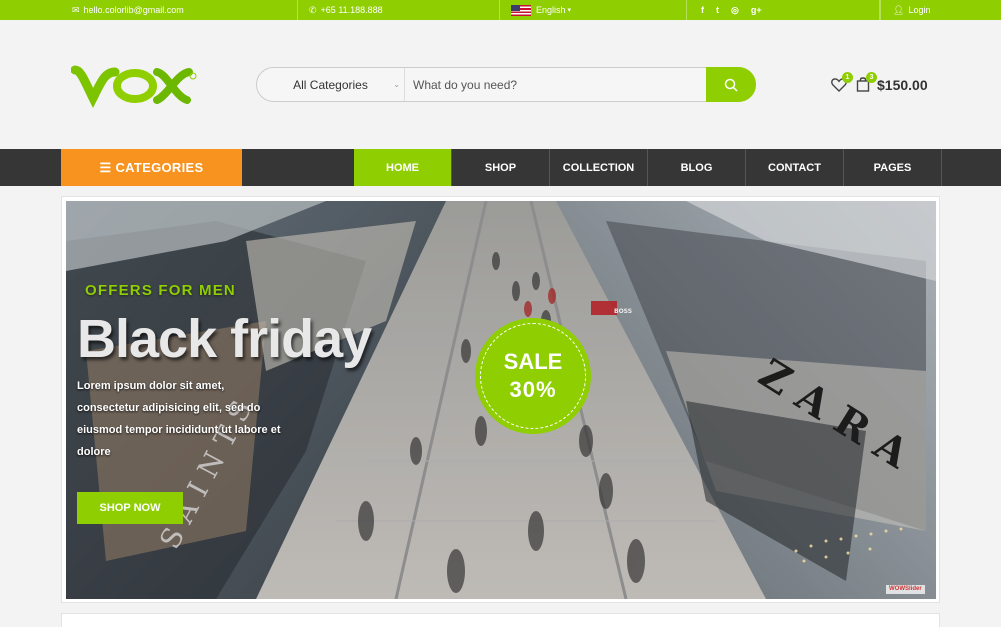 This screenshot has height=627, width=1001. Describe the element at coordinates (500, 620) in the screenshot. I see `next-section` at that location.